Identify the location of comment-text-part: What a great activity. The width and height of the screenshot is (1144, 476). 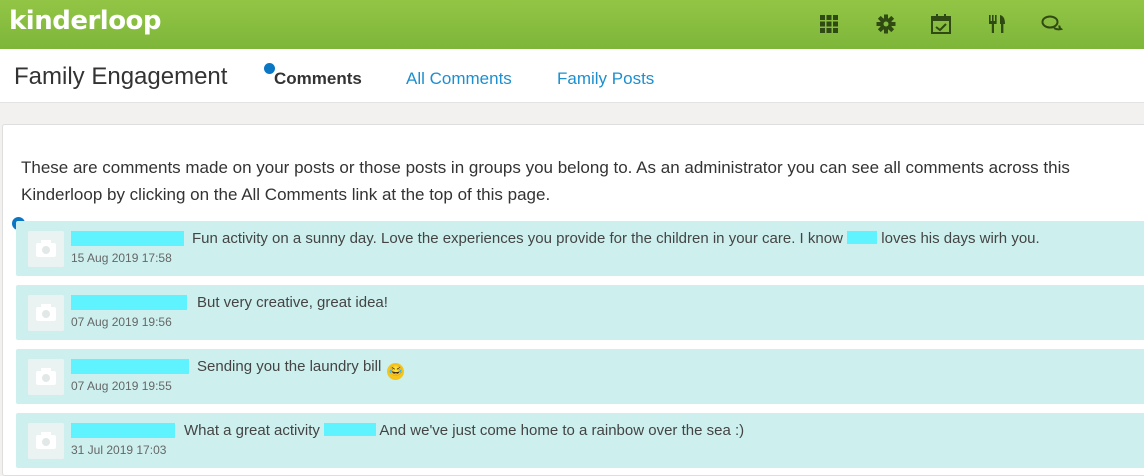
(252, 430).